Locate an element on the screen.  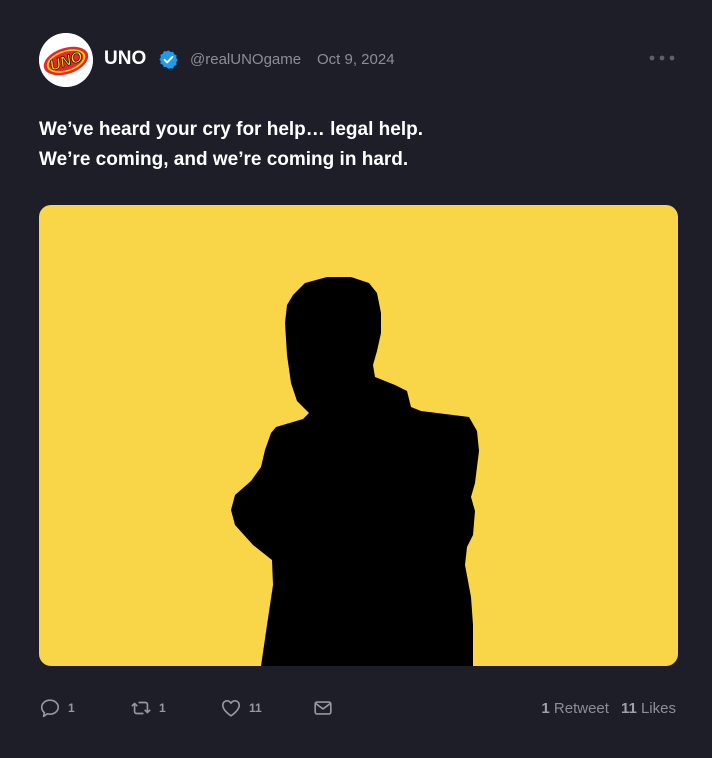
tweet-line-2: We’re coming, and we’re coming in hard. is located at coordinates (224, 159).